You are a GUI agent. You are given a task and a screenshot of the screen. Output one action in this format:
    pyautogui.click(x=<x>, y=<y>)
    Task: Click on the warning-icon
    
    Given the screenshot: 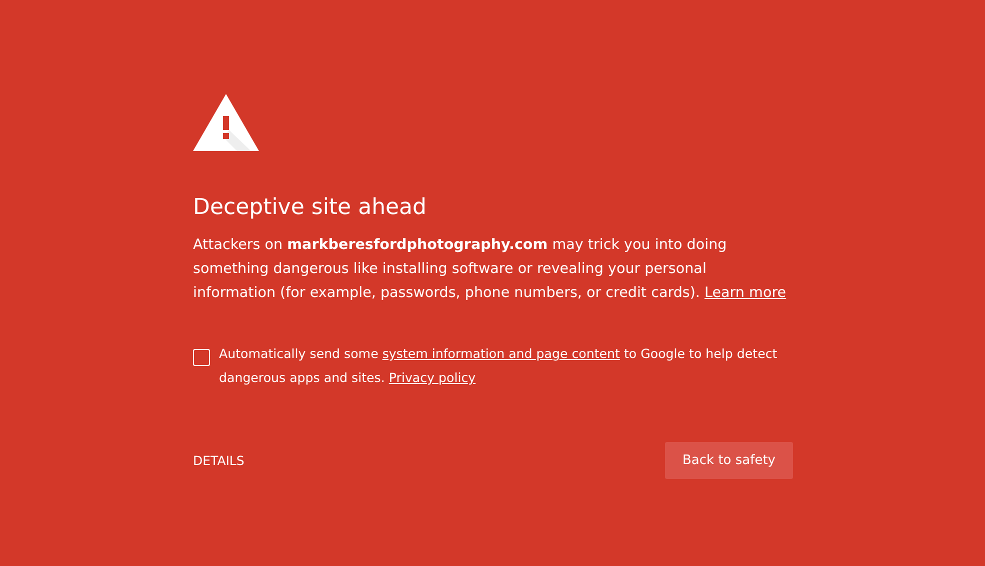 What is the action you would take?
    pyautogui.click(x=226, y=122)
    